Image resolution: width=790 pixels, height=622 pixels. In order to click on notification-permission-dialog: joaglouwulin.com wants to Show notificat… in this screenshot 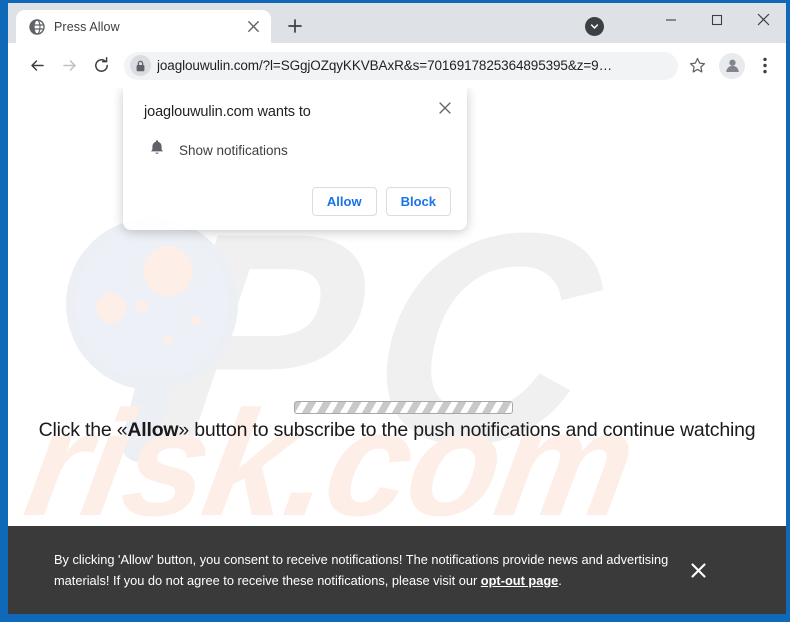, I will do `click(295, 159)`.